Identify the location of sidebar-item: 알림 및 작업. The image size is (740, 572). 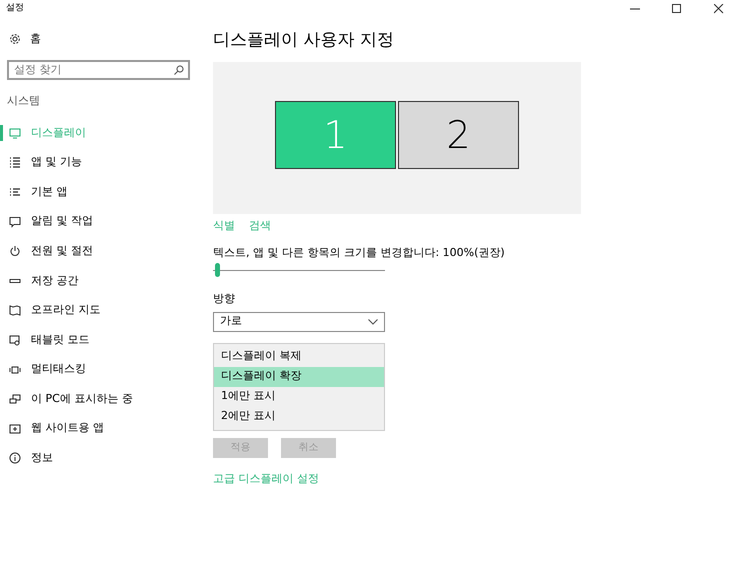
(62, 221).